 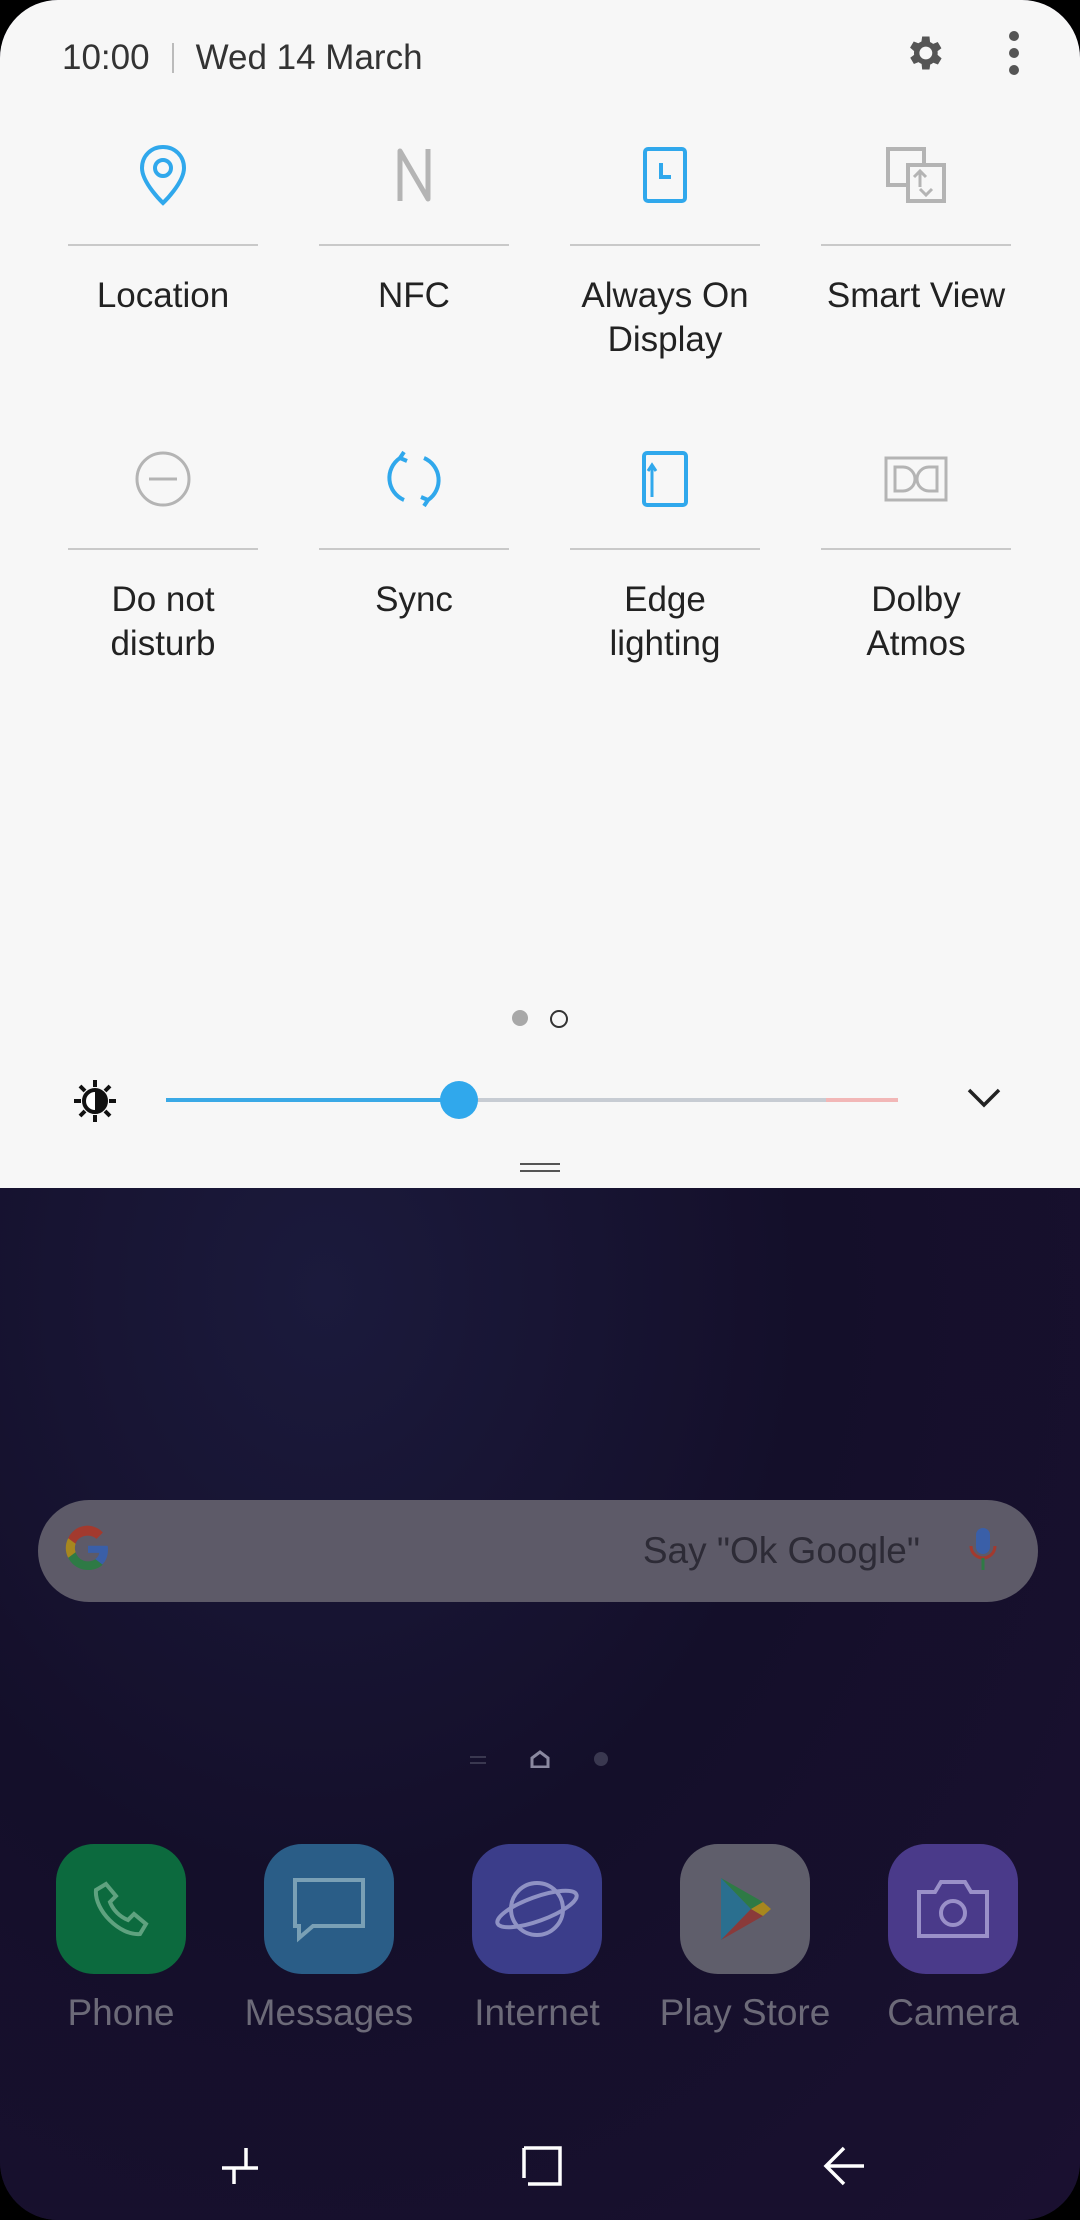 I want to click on location-icon, so click(x=163, y=175).